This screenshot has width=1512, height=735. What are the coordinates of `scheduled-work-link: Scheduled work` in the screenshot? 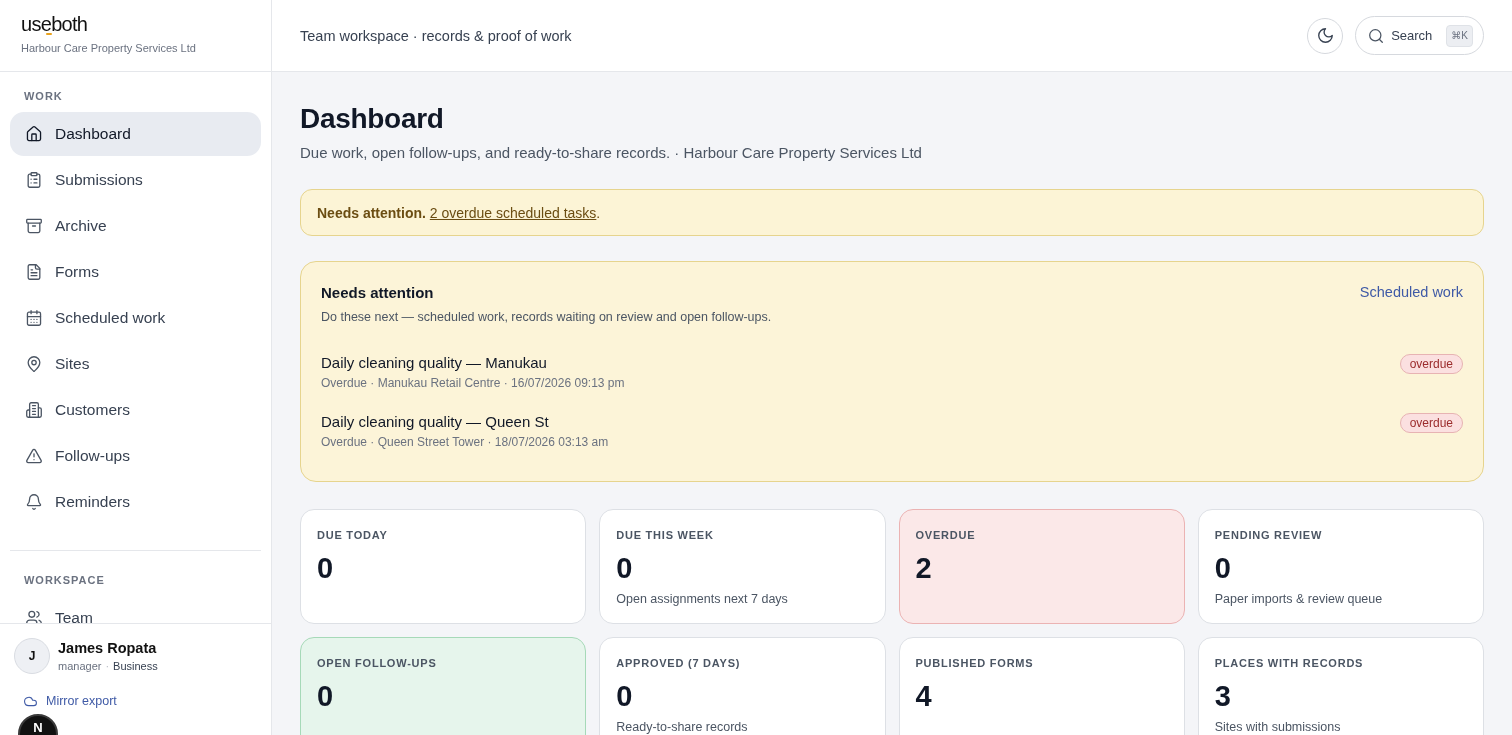 It's located at (1411, 292).